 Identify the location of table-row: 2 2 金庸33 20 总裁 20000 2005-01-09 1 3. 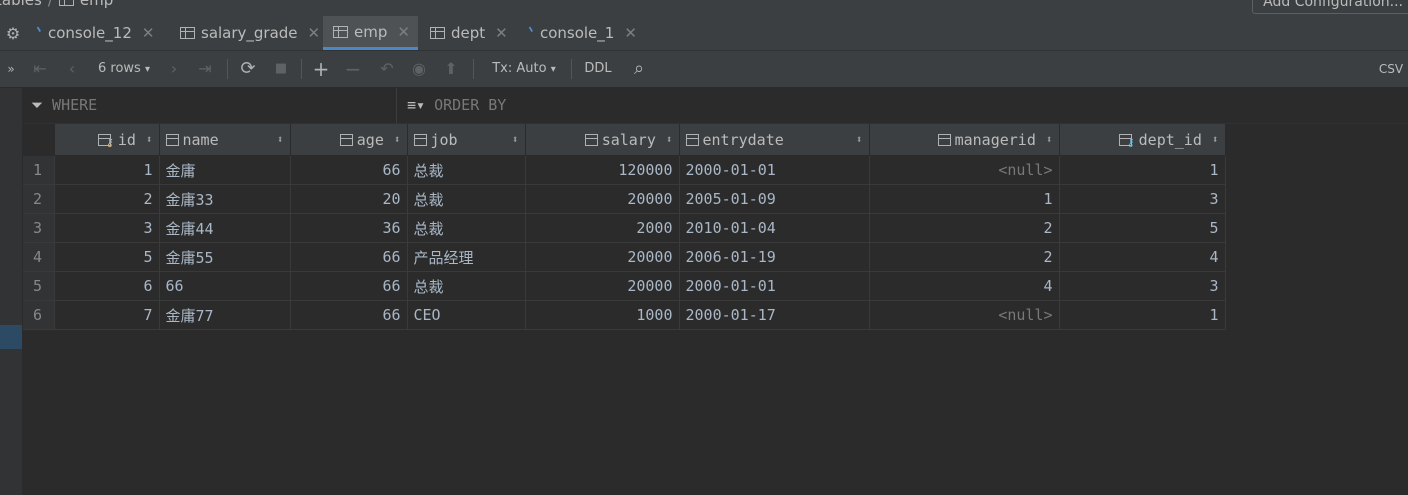
(624, 199).